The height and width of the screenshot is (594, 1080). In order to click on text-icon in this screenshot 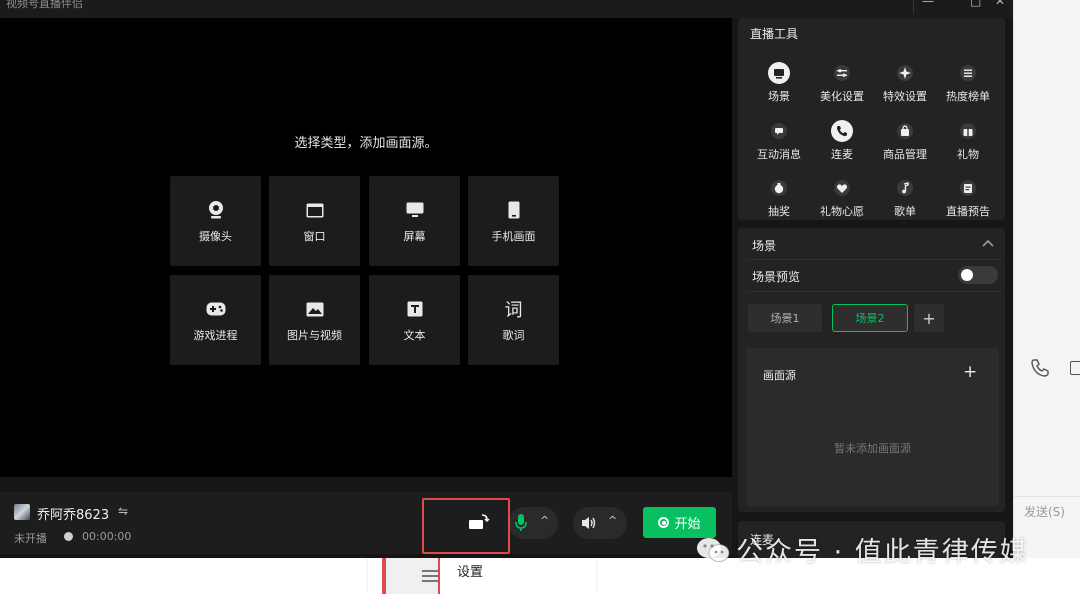, I will do `click(415, 309)`.